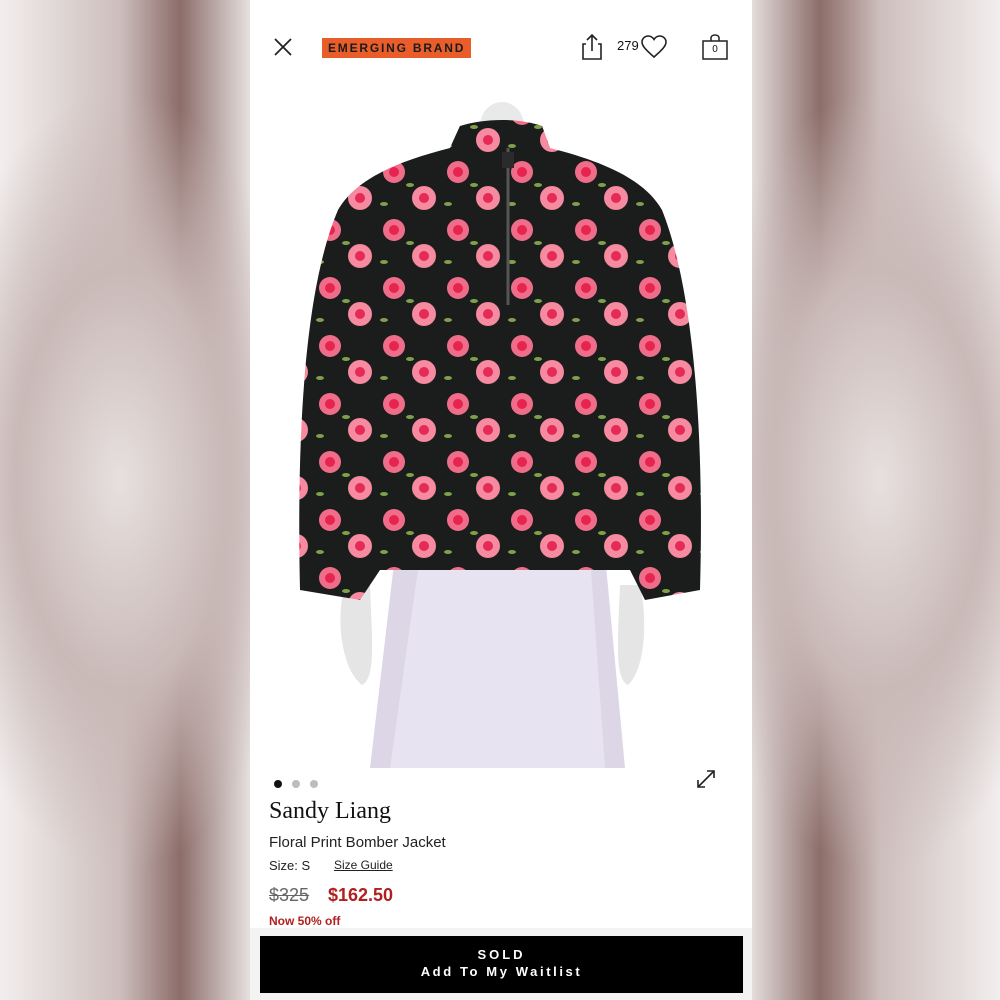 The image size is (1000, 1000). What do you see at coordinates (363, 865) in the screenshot?
I see `size-guide-link: Size Guide` at bounding box center [363, 865].